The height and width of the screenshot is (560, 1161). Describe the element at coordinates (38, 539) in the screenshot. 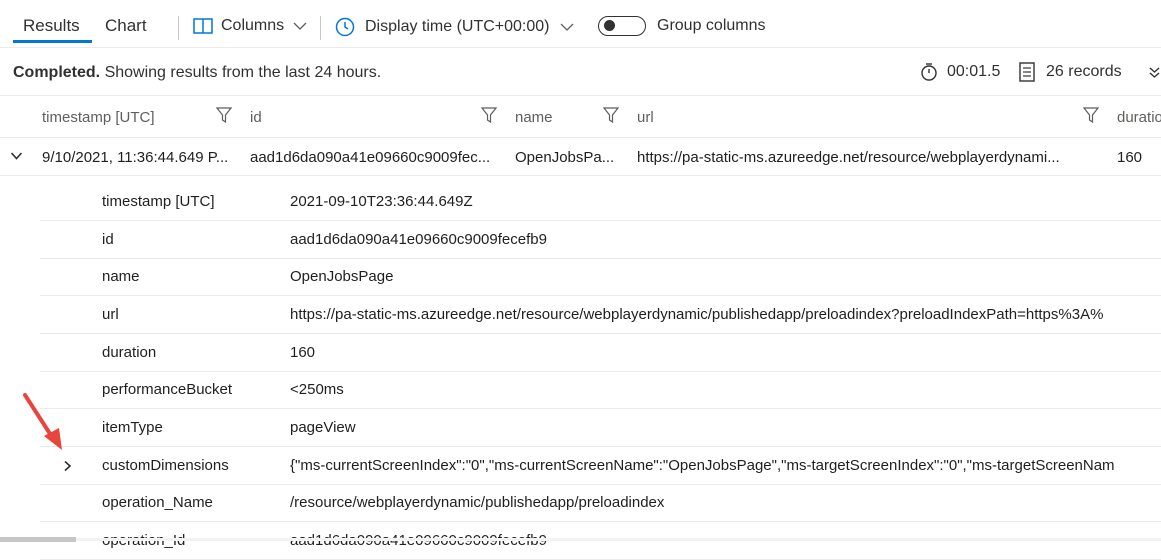

I see `horizontal-scrollbar-thumb` at that location.